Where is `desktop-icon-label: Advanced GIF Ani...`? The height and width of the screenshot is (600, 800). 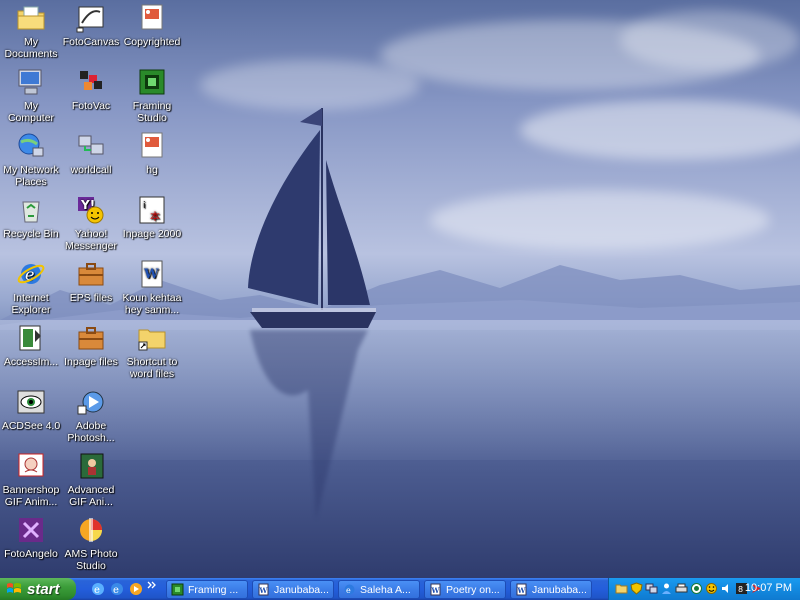 desktop-icon-label: Advanced GIF Ani... is located at coordinates (91, 496).